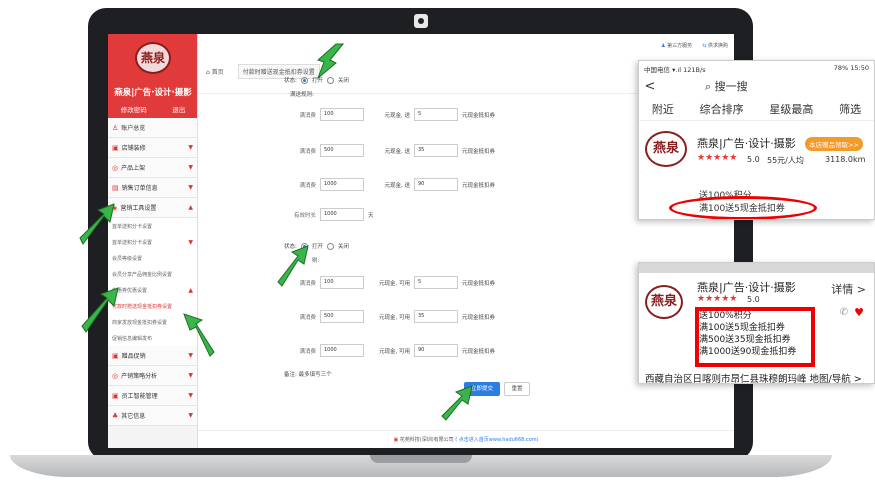 The height and width of the screenshot is (487, 875). What do you see at coordinates (100, 310) in the screenshot?
I see `arrow-coupon-item` at bounding box center [100, 310].